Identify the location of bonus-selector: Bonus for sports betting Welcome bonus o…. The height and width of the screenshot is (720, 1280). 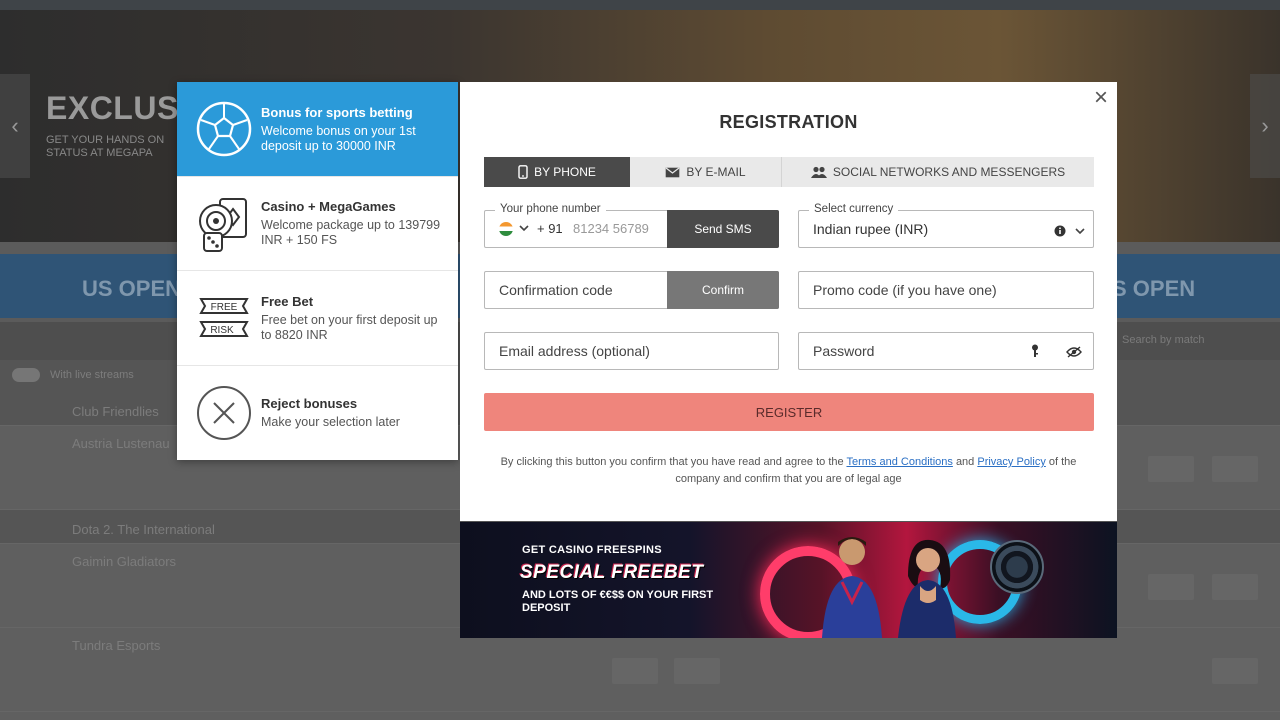
(317, 271).